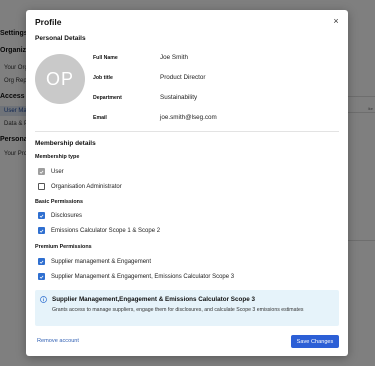 The width and height of the screenshot is (375, 366). Describe the element at coordinates (188, 117) in the screenshot. I see `email-value: joe.smith@lseg.com` at that location.